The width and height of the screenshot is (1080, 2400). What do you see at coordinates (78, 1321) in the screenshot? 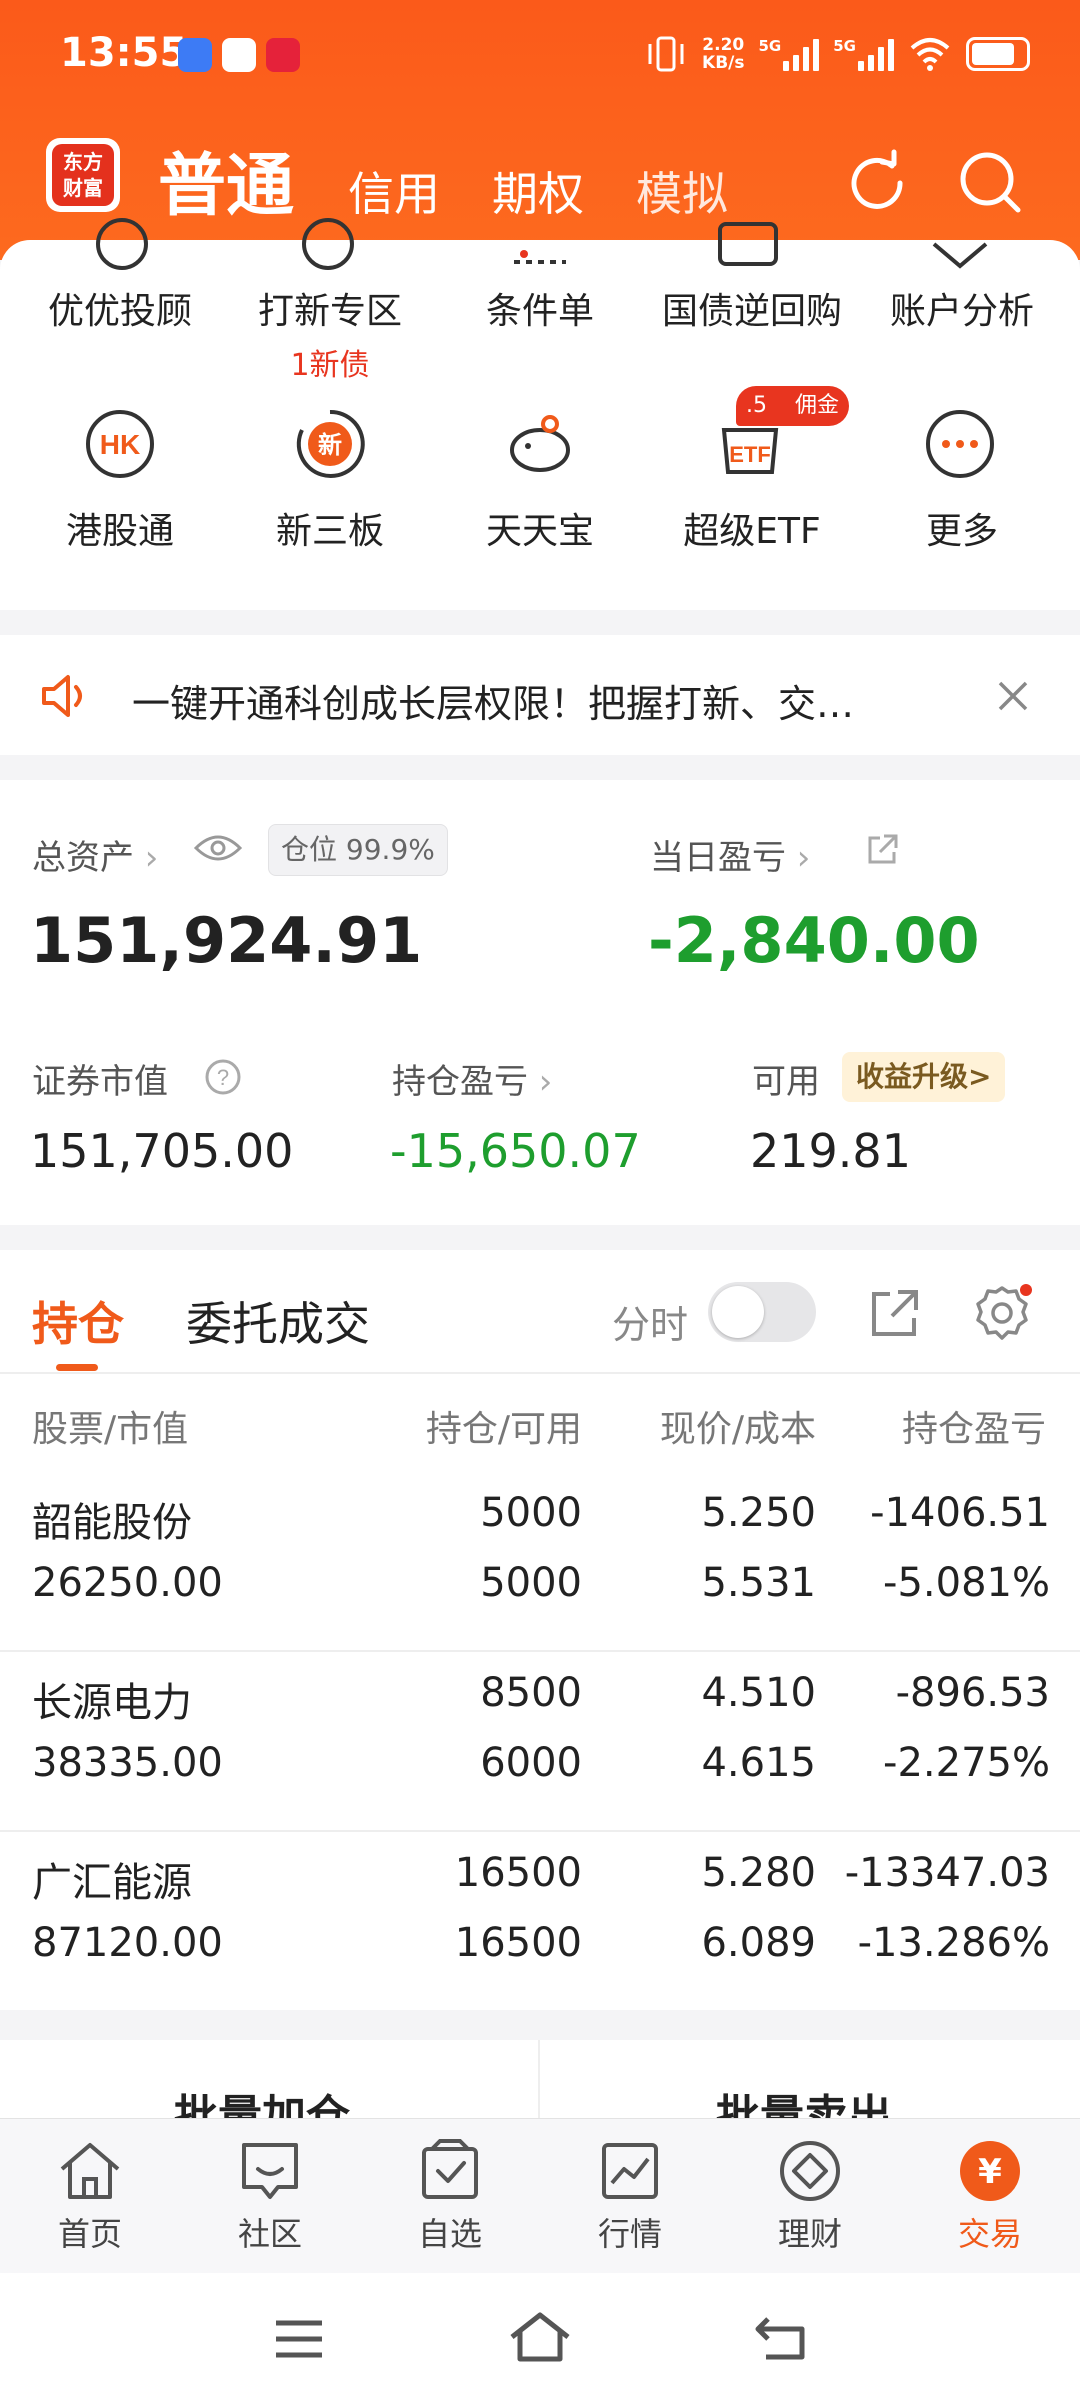
I see `tab-positions: 持仓` at bounding box center [78, 1321].